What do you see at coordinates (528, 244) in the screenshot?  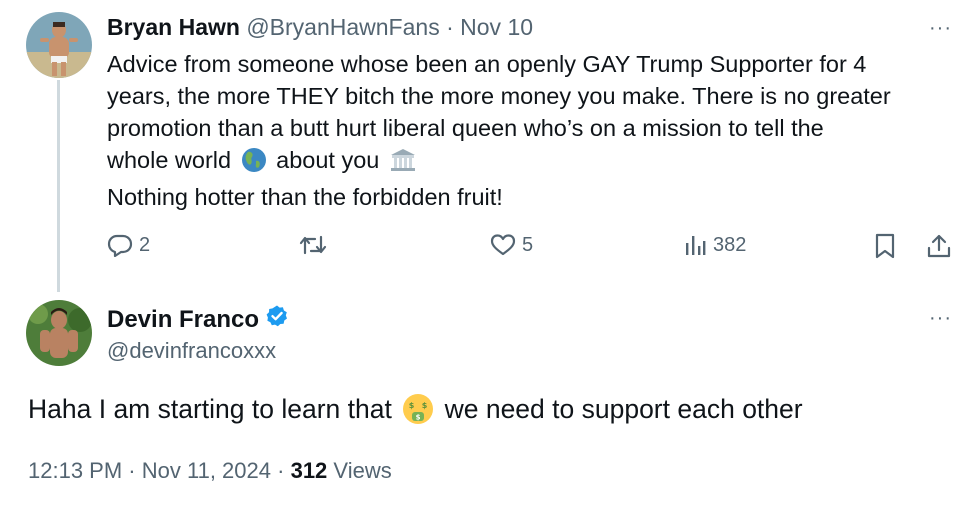 I see `like-count: 5` at bounding box center [528, 244].